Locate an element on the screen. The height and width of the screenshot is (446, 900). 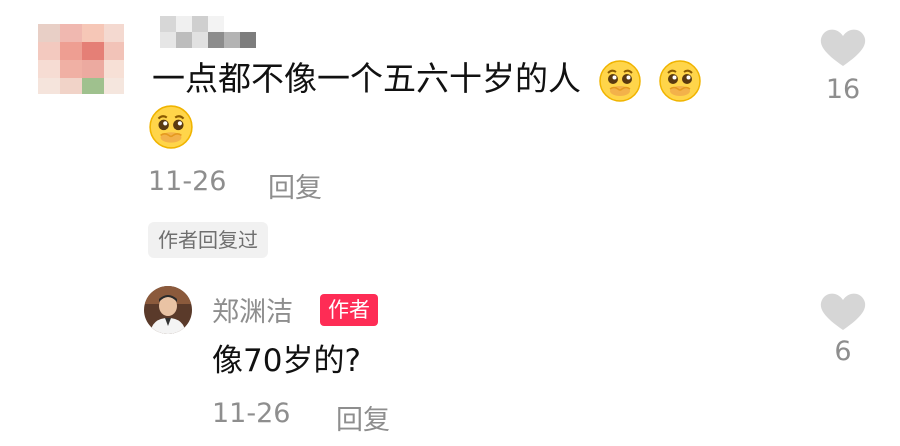
like-count: 6 is located at coordinates (843, 351).